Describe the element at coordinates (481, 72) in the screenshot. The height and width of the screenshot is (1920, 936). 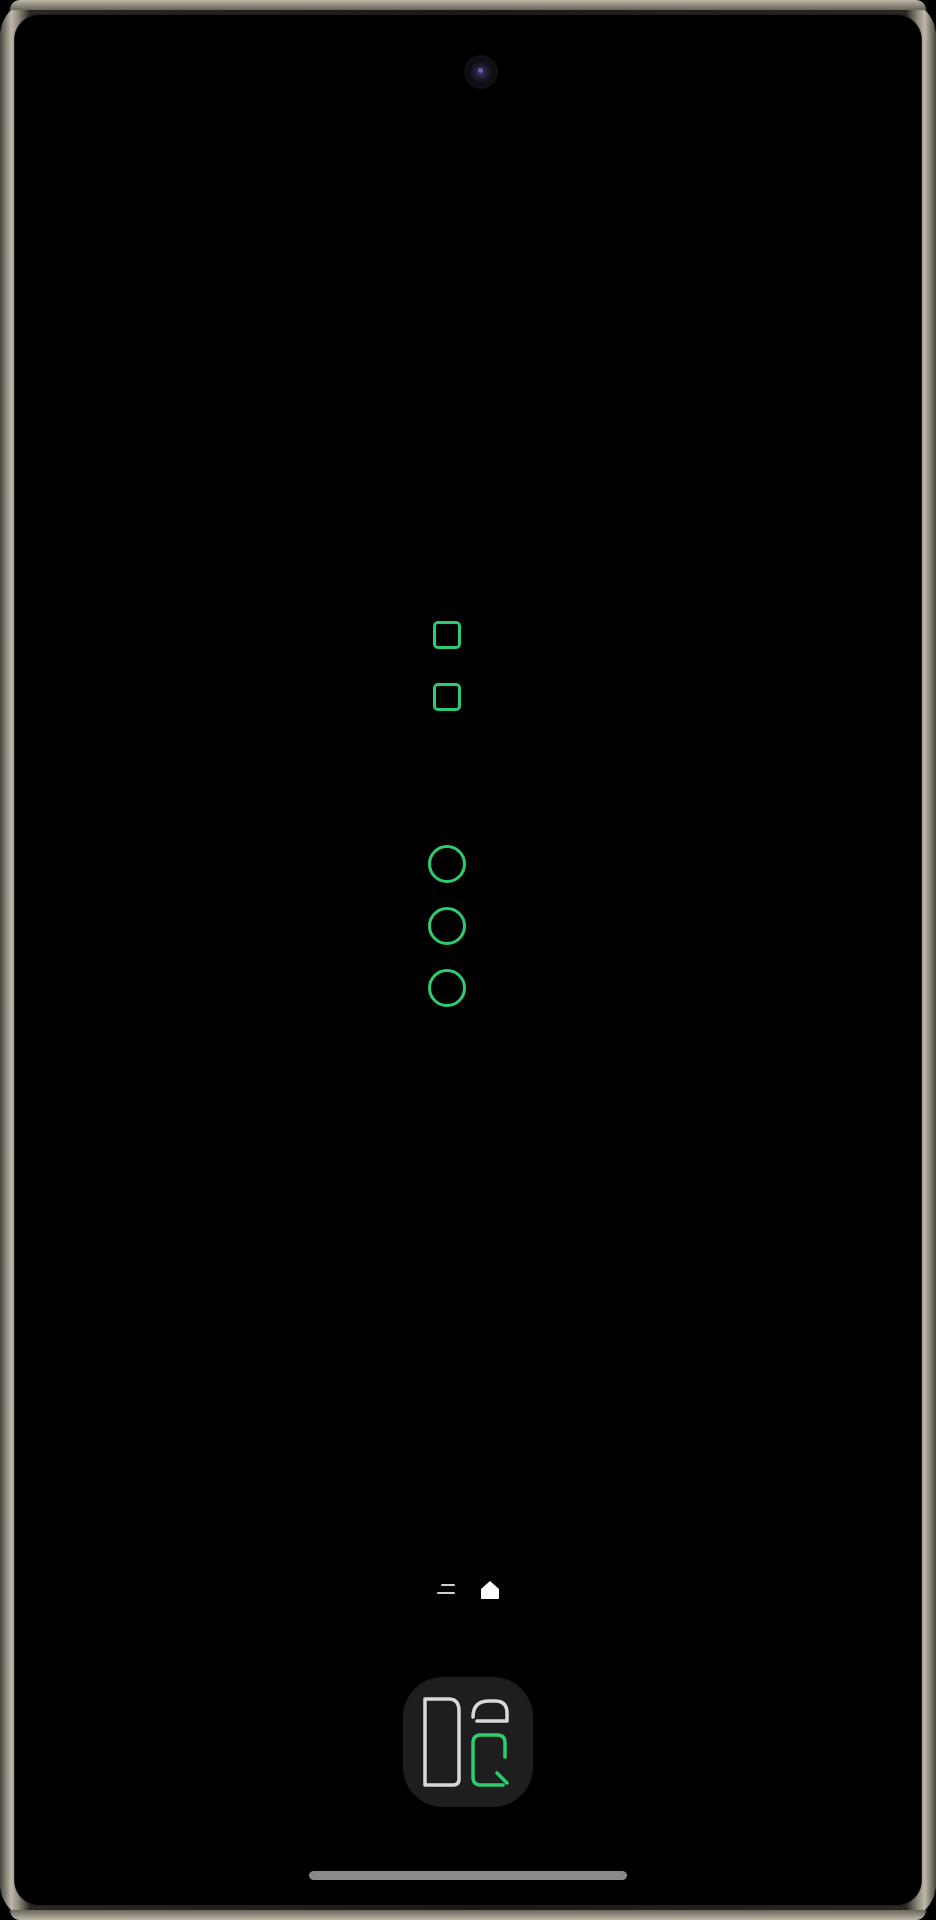
I see `front-camera` at that location.